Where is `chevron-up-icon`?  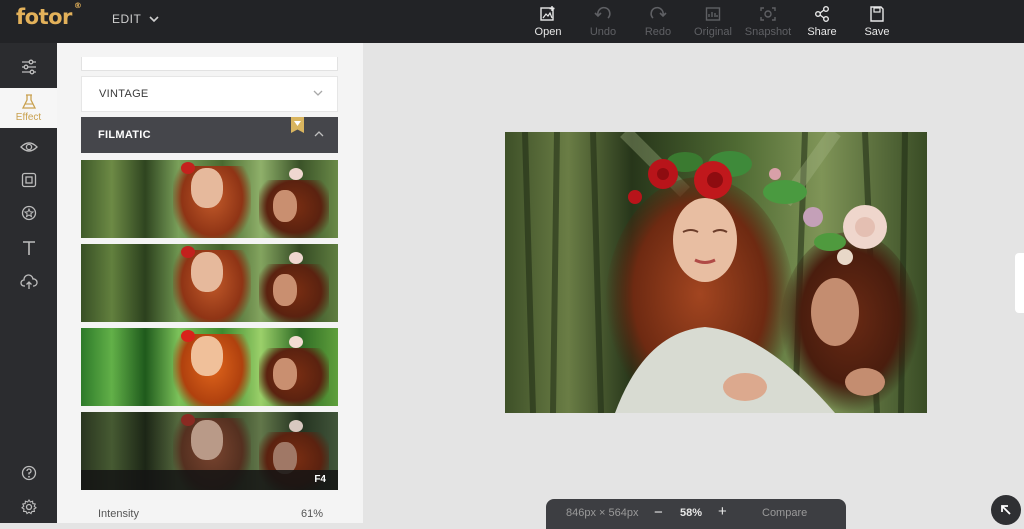
chevron-up-icon is located at coordinates (319, 134).